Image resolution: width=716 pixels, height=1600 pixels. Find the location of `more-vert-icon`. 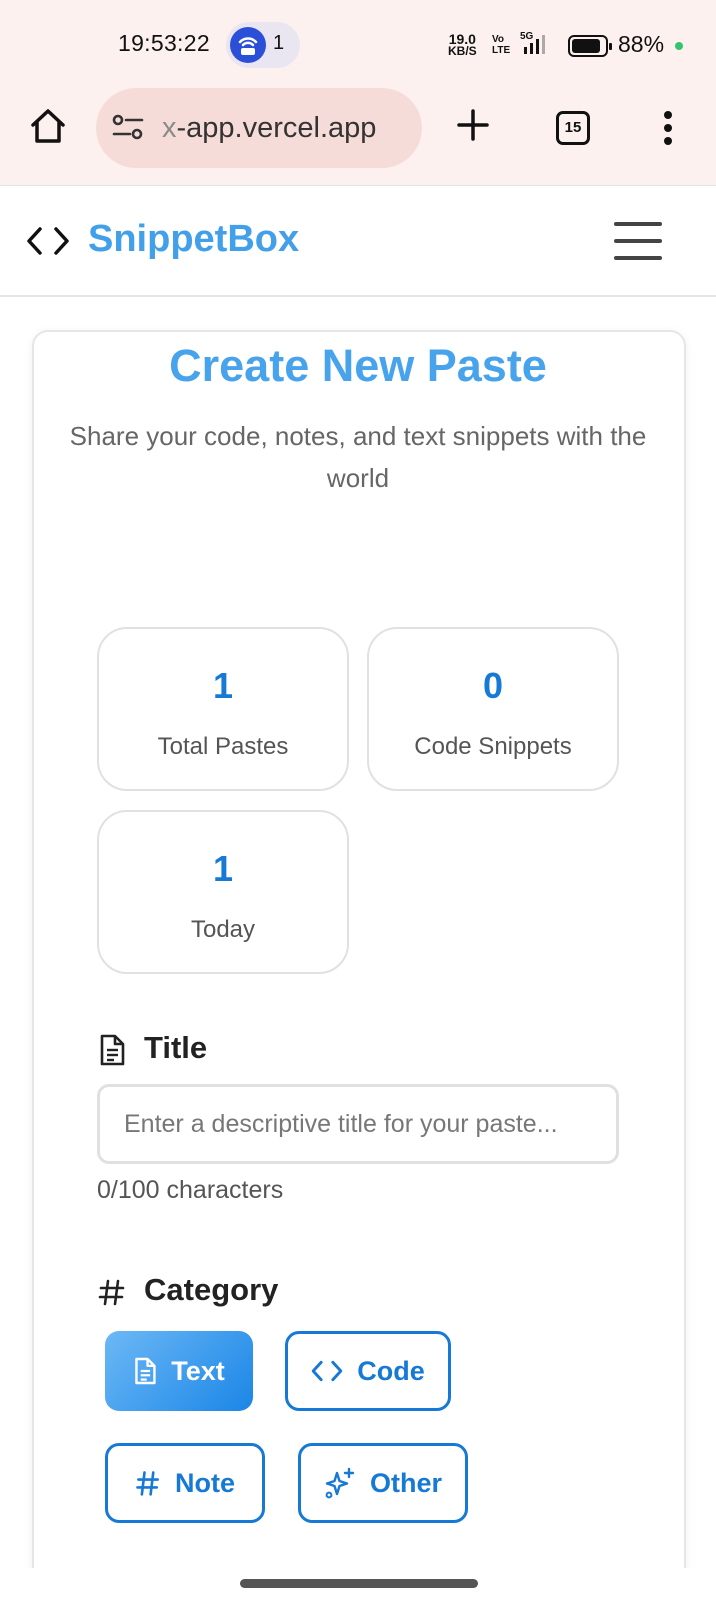

more-vert-icon is located at coordinates (668, 130).